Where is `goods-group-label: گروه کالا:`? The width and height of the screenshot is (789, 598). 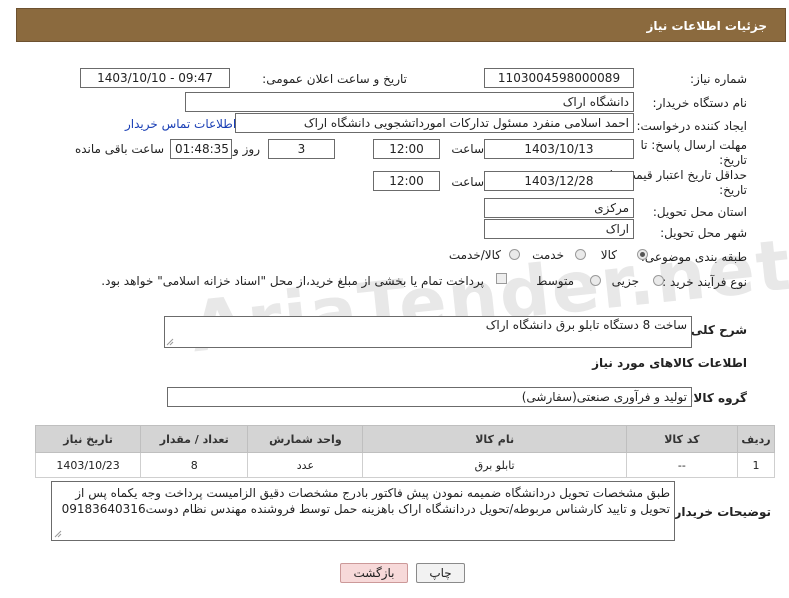 goods-group-label: گروه کالا: is located at coordinates (717, 398).